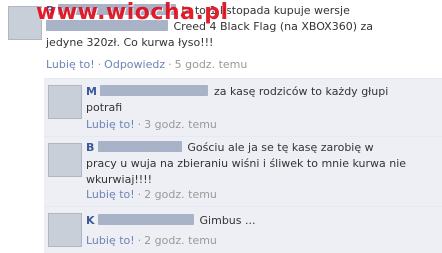  Describe the element at coordinates (104, 107) in the screenshot. I see `comment-line-2: potrafi` at that location.